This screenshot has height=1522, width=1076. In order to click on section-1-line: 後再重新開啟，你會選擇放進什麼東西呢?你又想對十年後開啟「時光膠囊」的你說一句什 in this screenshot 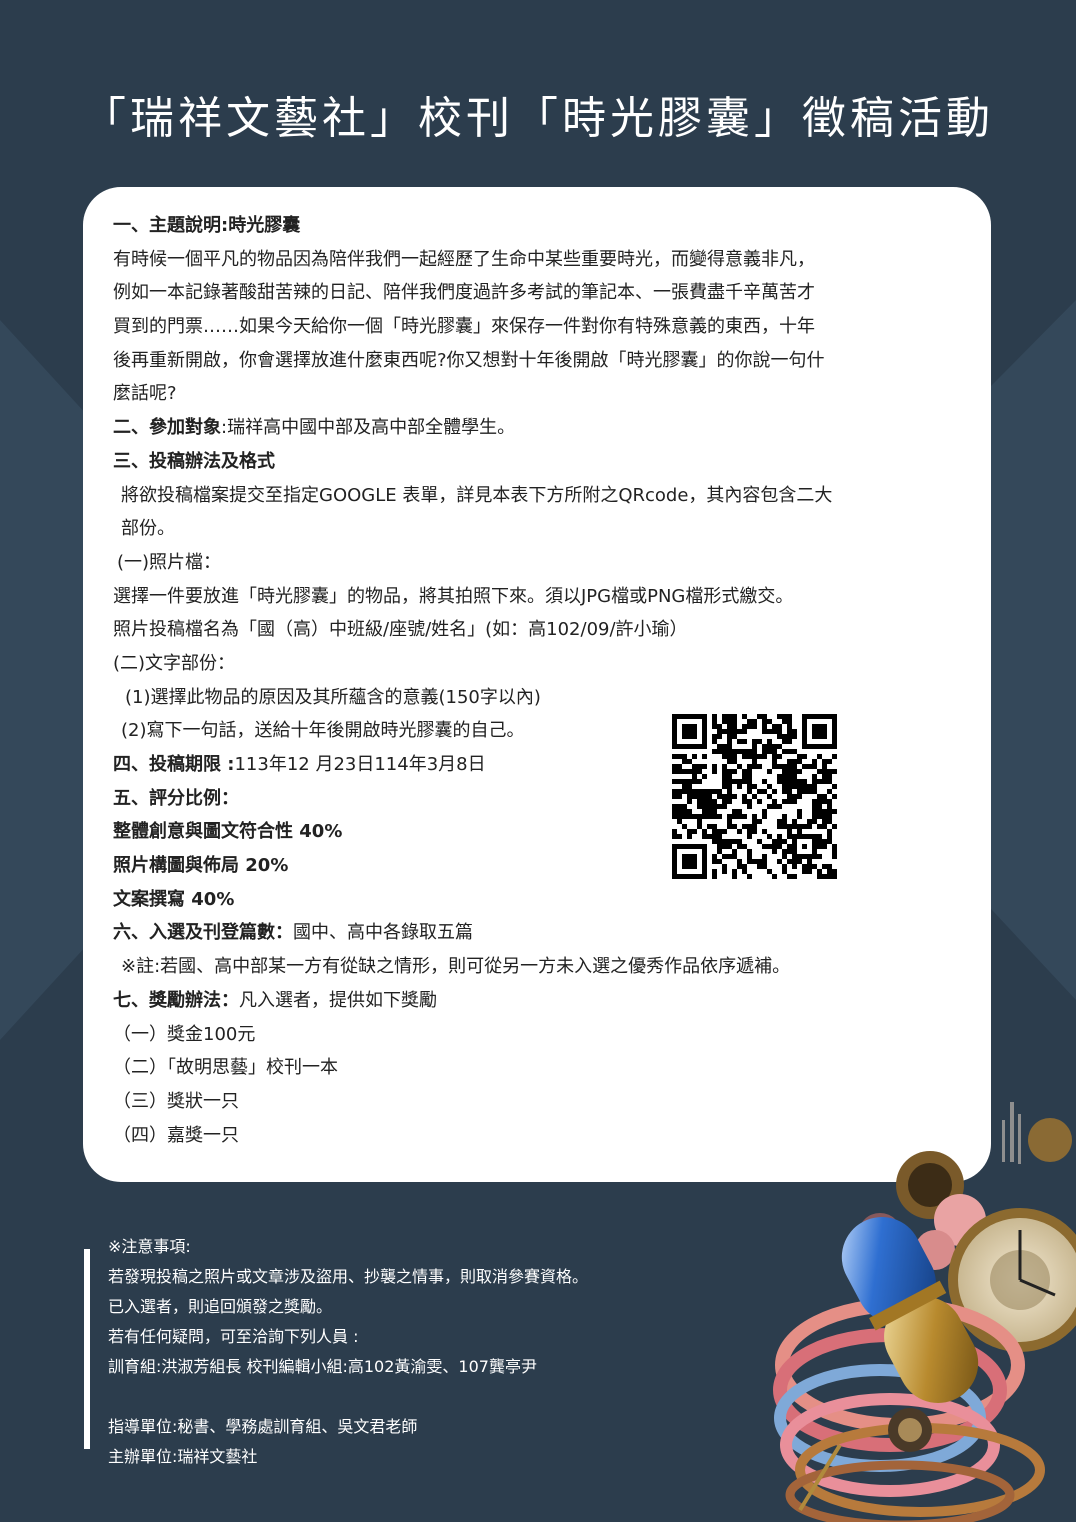, I will do `click(469, 360)`.